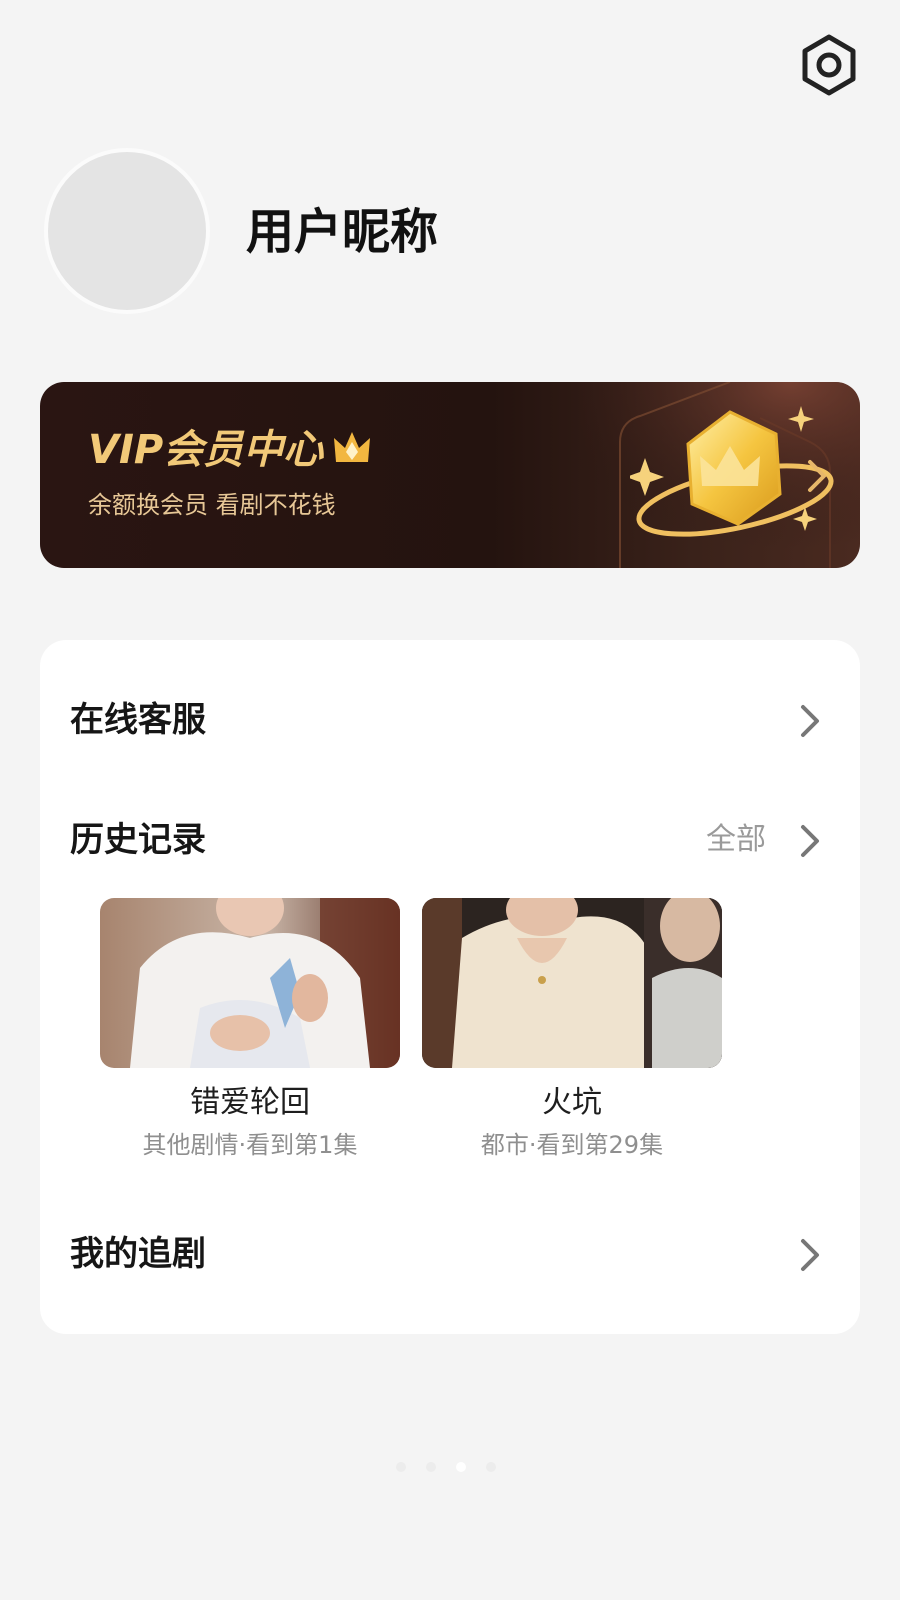 The height and width of the screenshot is (1600, 900). Describe the element at coordinates (572, 1145) in the screenshot. I see `drama-progress: 都市·看到第29集` at that location.